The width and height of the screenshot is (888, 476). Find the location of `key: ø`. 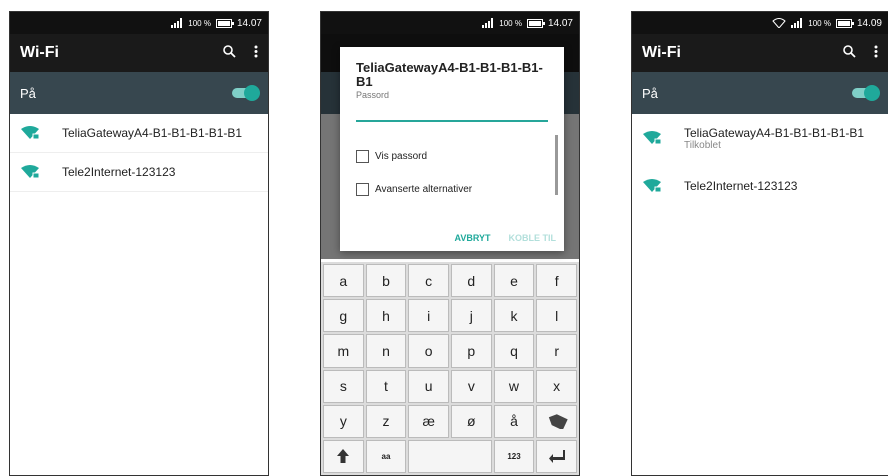

key: ø is located at coordinates (471, 421).